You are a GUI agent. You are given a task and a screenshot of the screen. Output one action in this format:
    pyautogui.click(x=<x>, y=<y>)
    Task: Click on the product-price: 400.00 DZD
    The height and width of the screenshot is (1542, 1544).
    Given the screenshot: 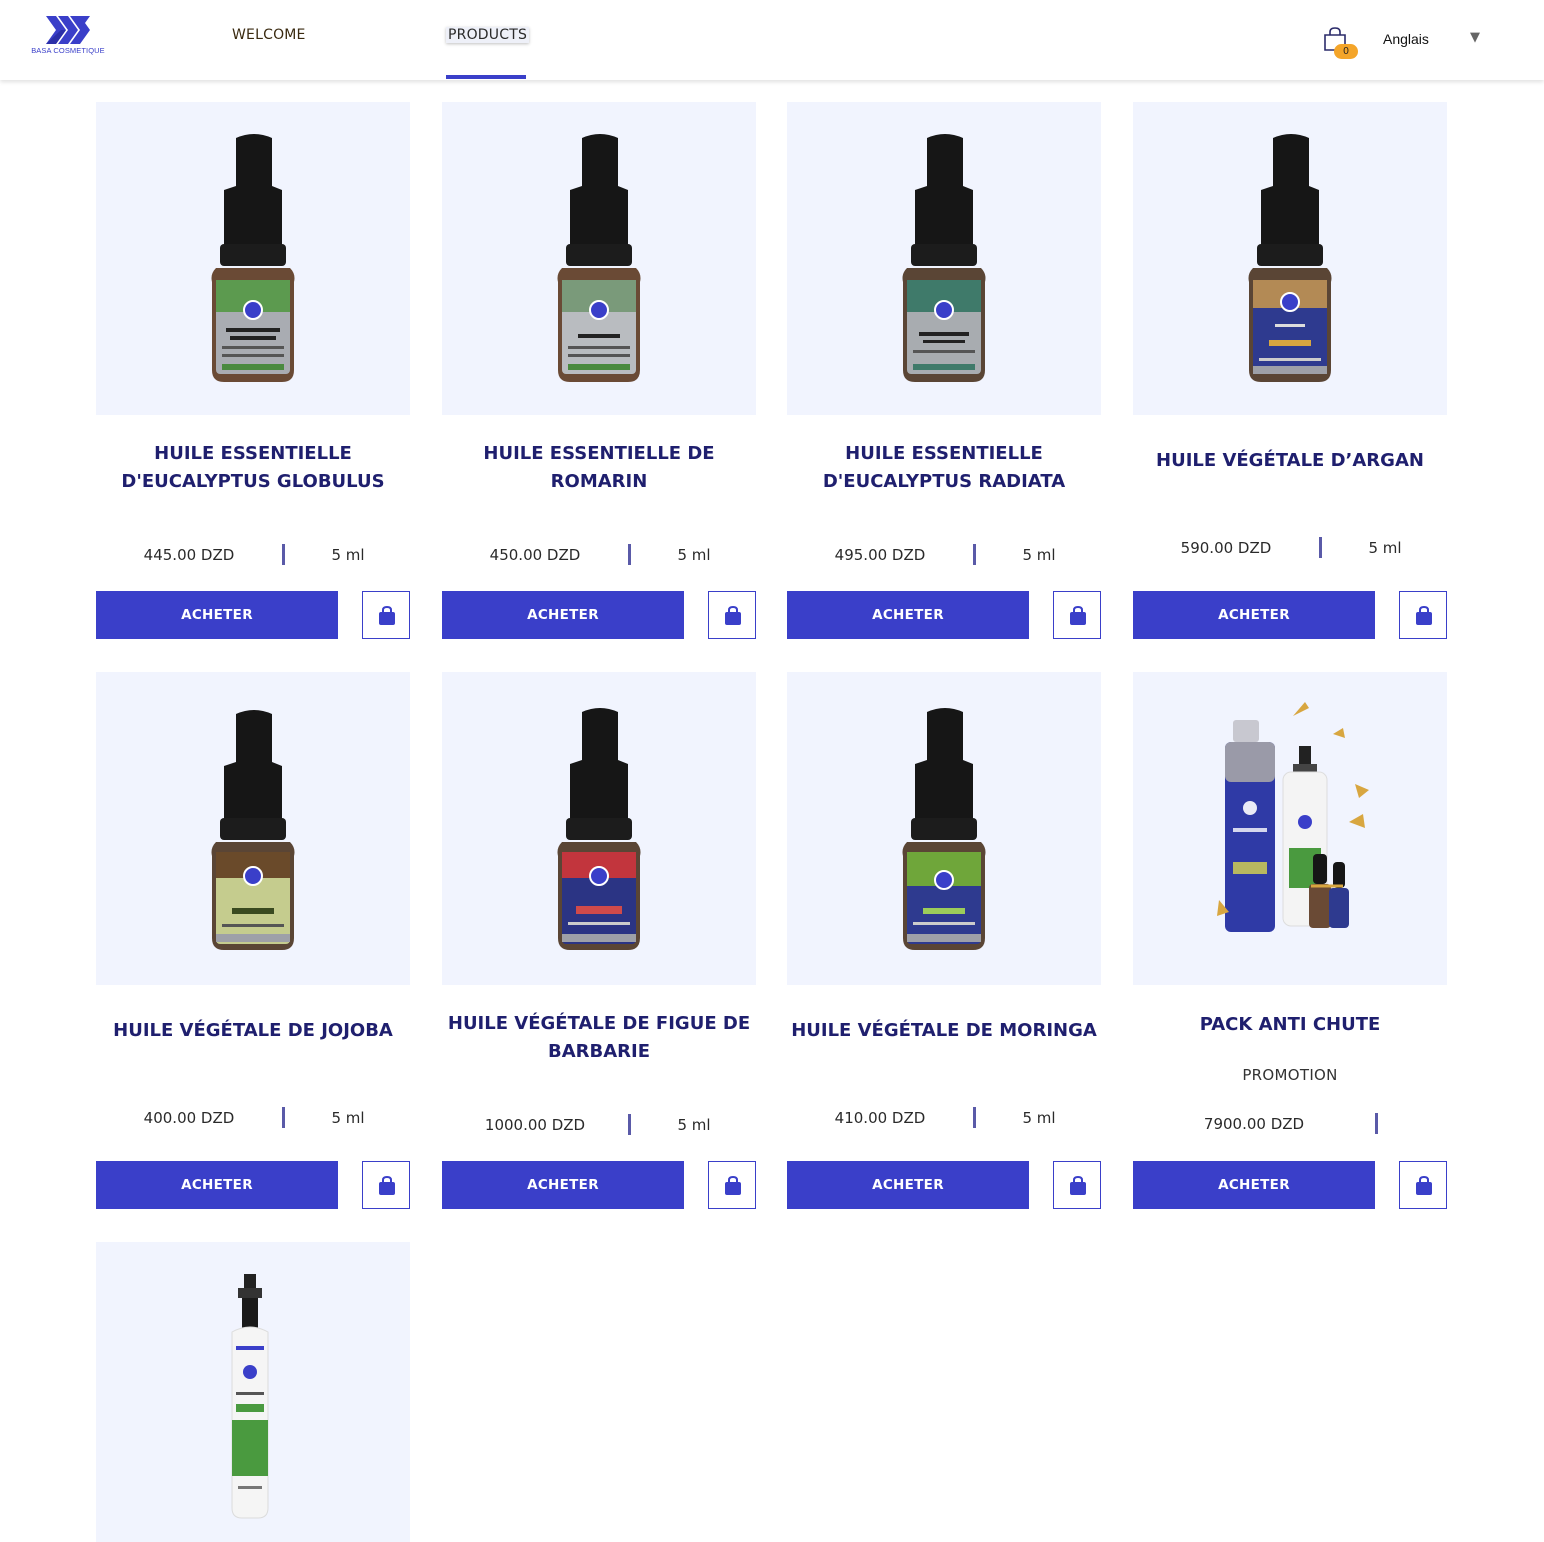 What is the action you would take?
    pyautogui.click(x=189, y=1118)
    